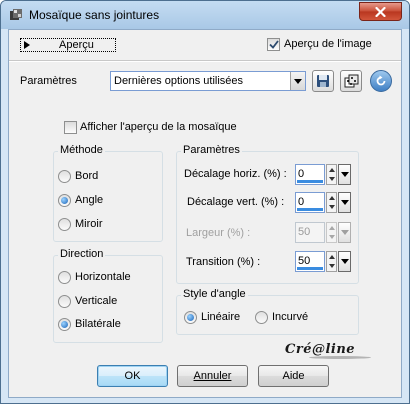 Image resolution: width=410 pixels, height=404 pixels. I want to click on app-icon, so click(16, 14).